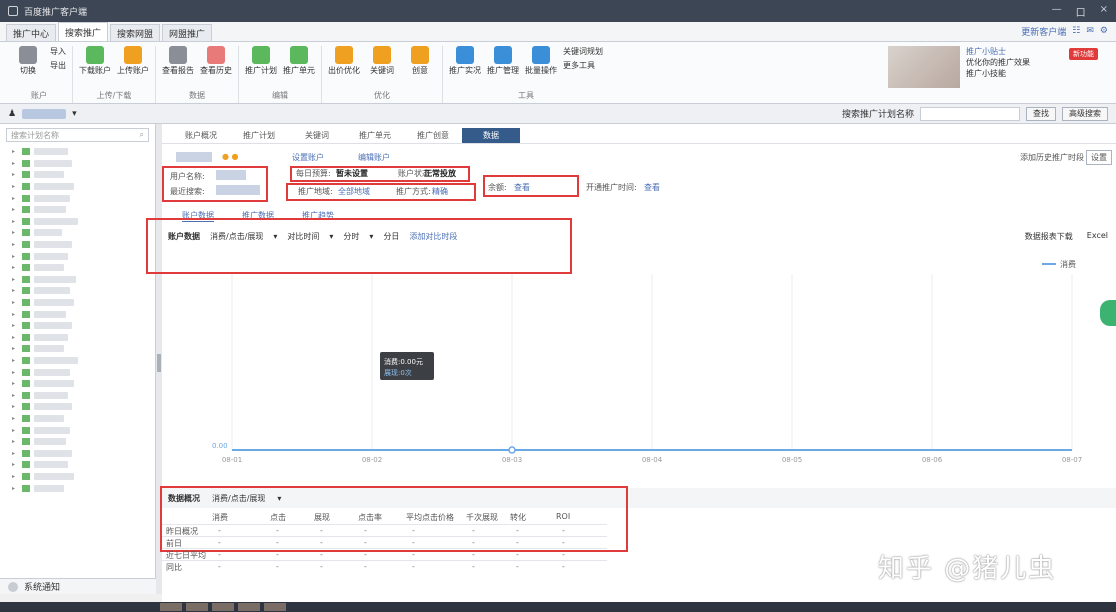  What do you see at coordinates (433, 236) in the screenshot?
I see `add-compare-link: 添加对比时段` at bounding box center [433, 236].